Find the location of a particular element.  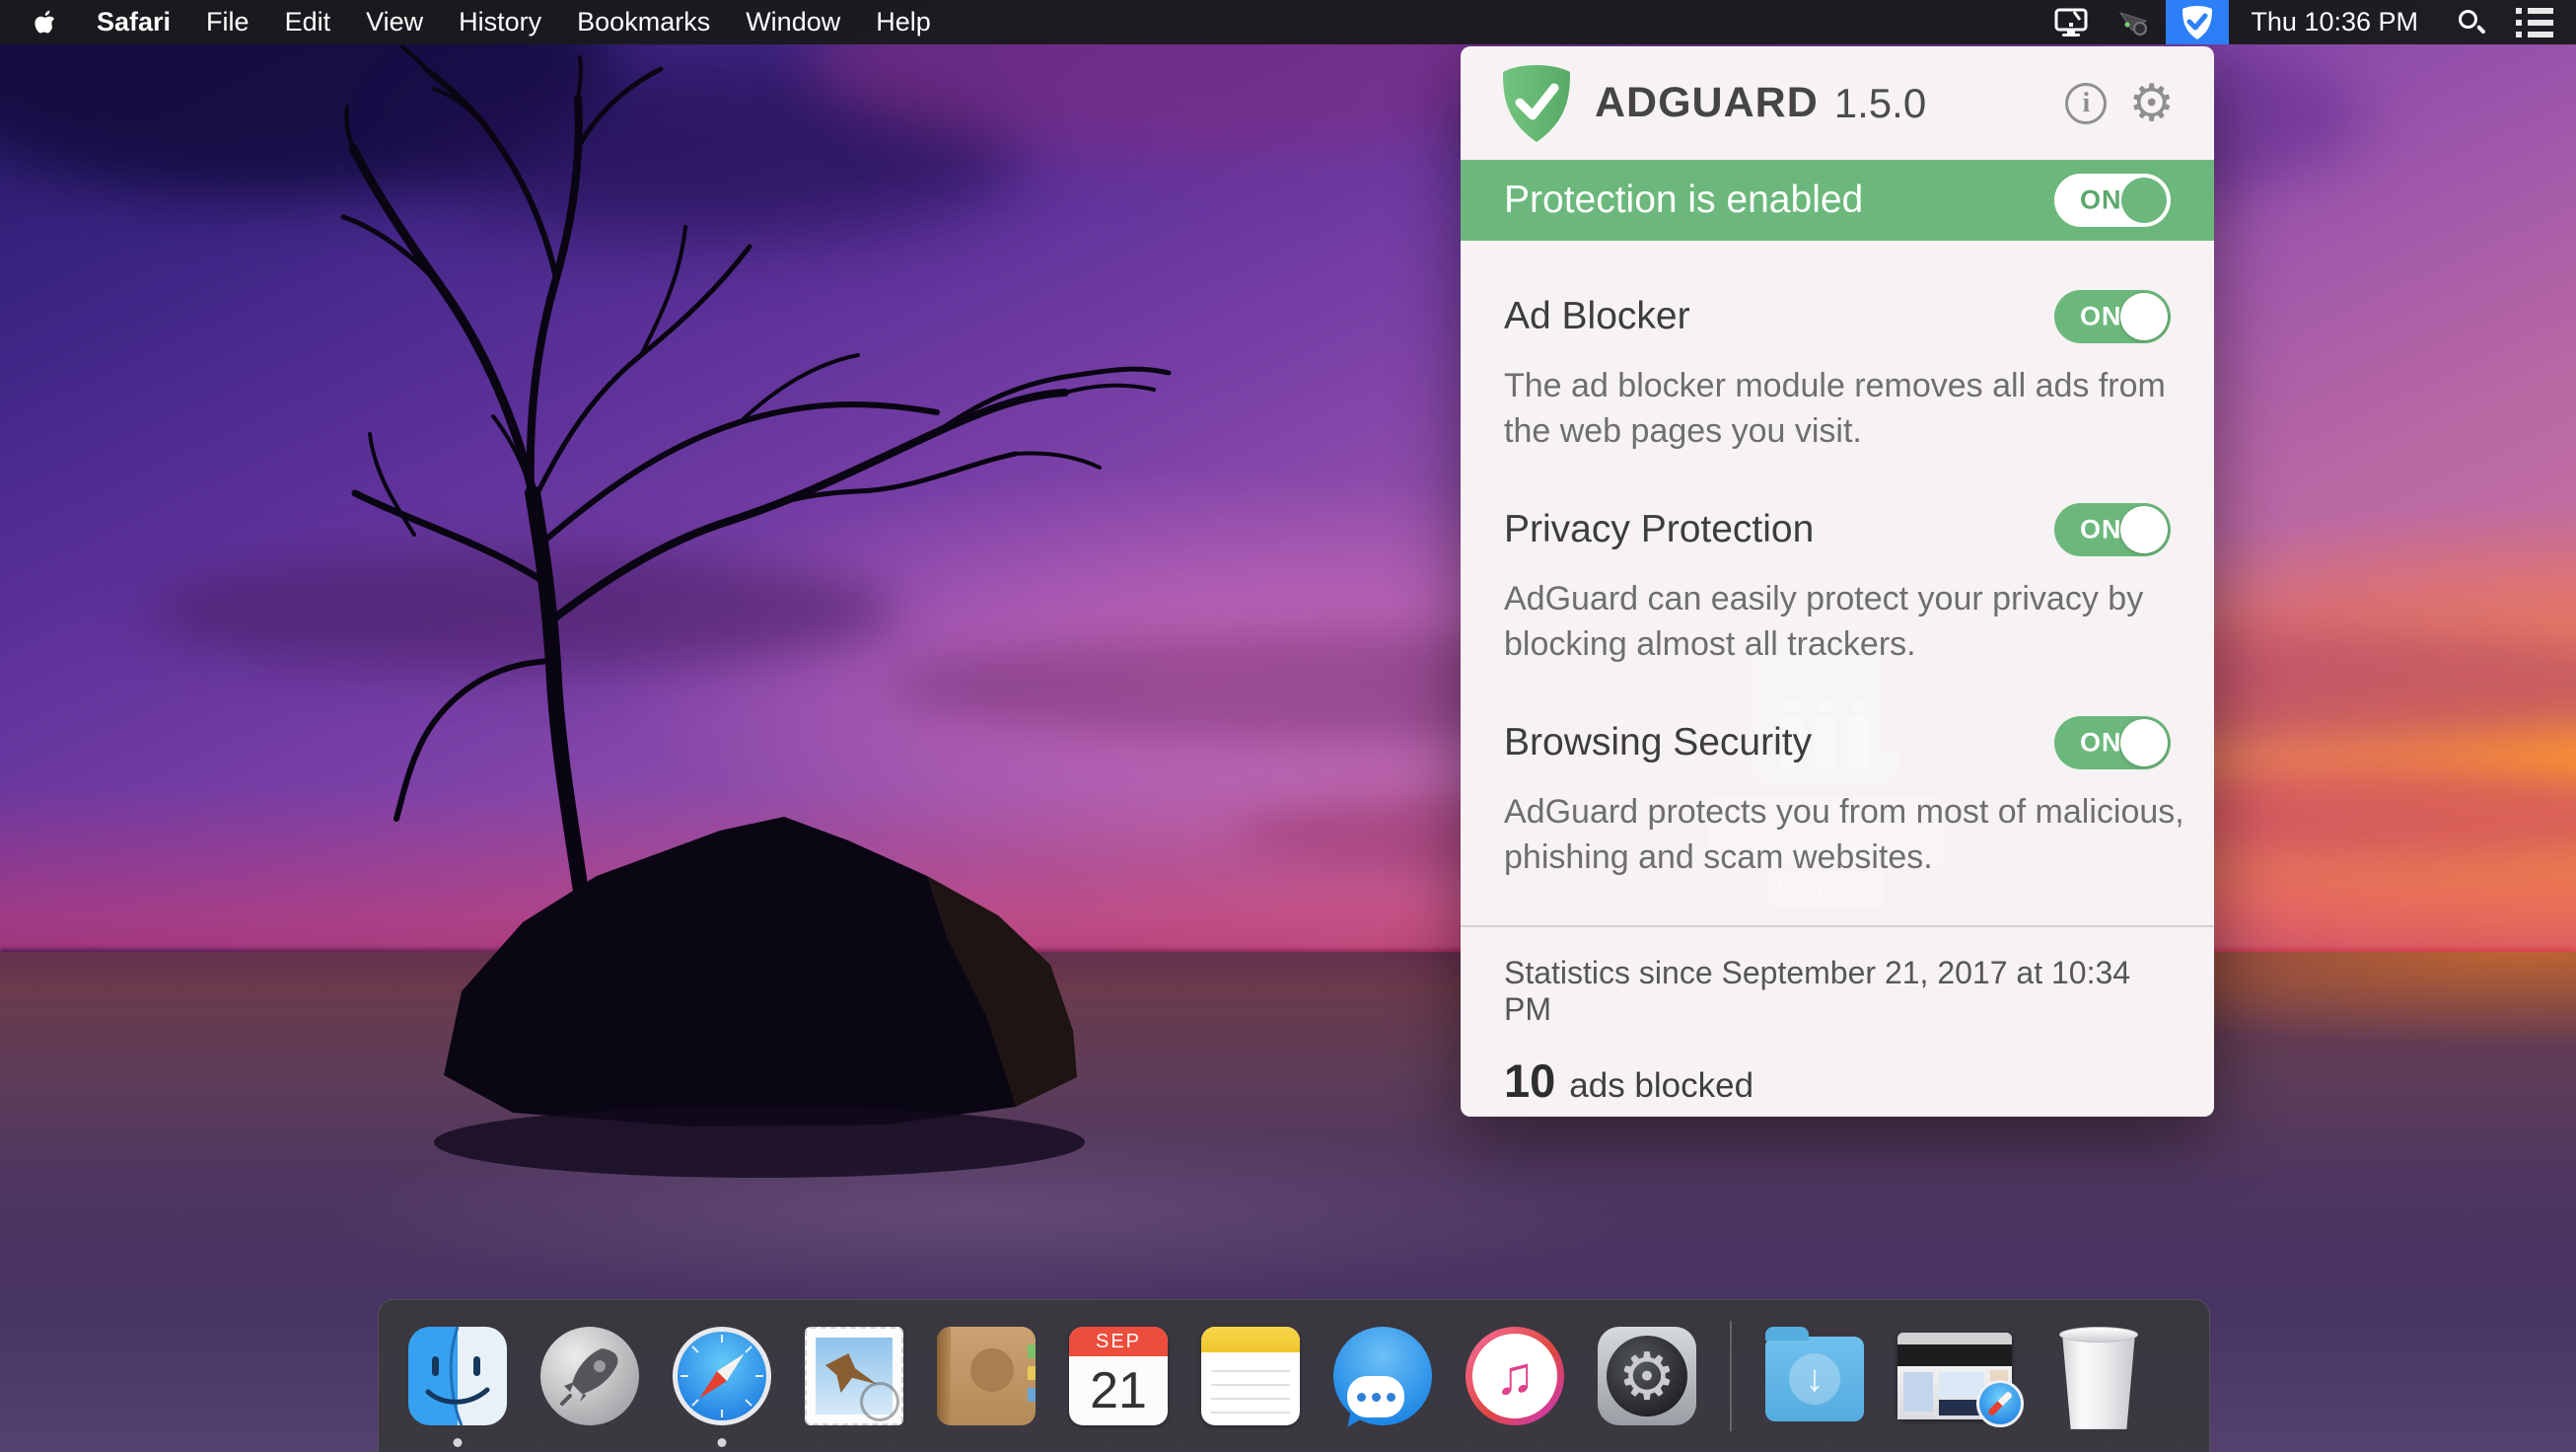

menu-clock: Thu 10:36 PM is located at coordinates (2334, 22).